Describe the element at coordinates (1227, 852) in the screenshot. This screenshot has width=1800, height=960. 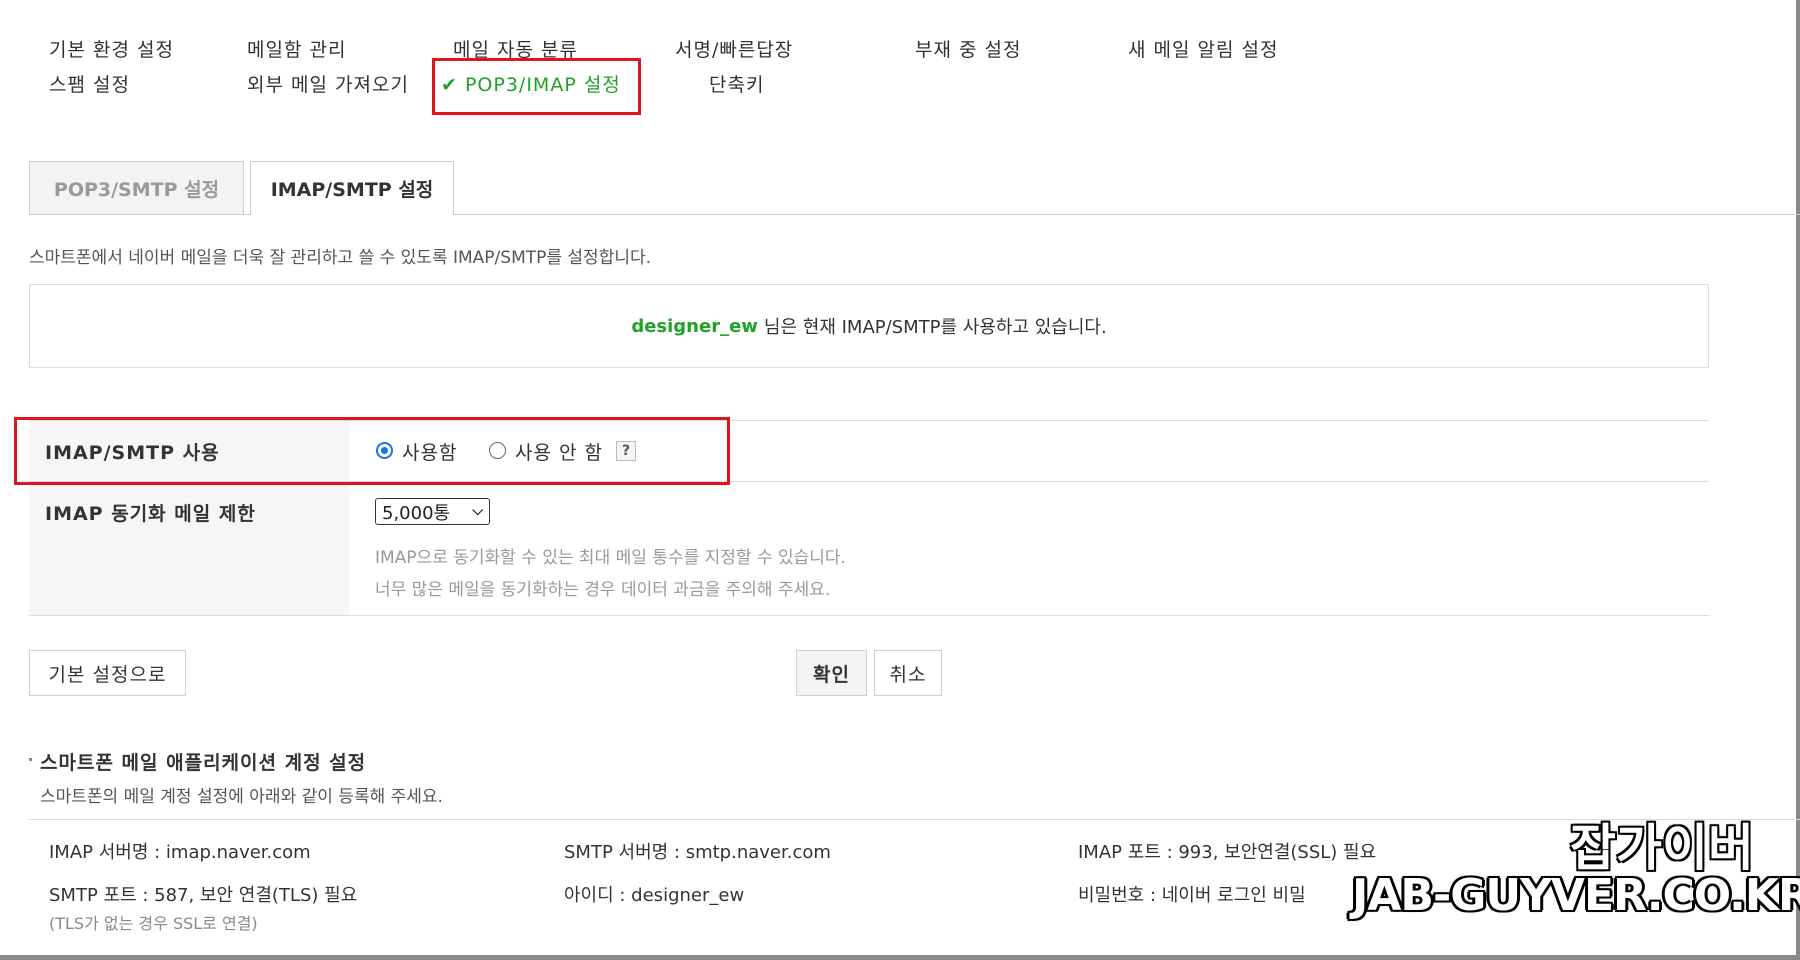
I see `imap-port-info: IMAP 포트 : 993, 보안연결(SSL) 필요` at that location.